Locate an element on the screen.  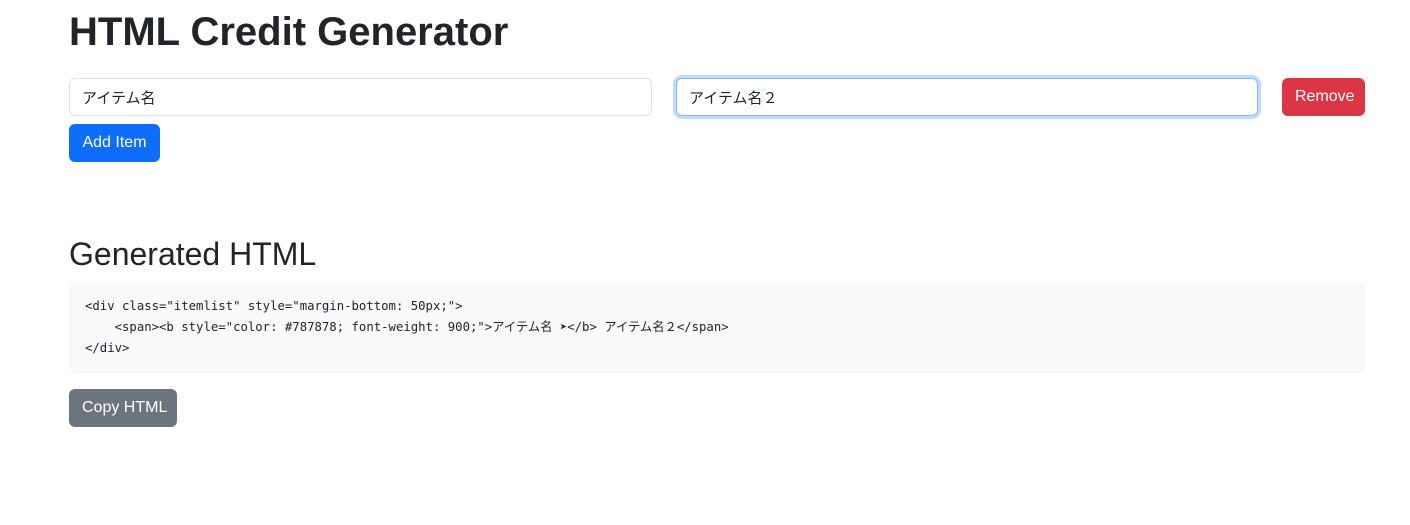
add-item-button: Add Item is located at coordinates (114, 143).